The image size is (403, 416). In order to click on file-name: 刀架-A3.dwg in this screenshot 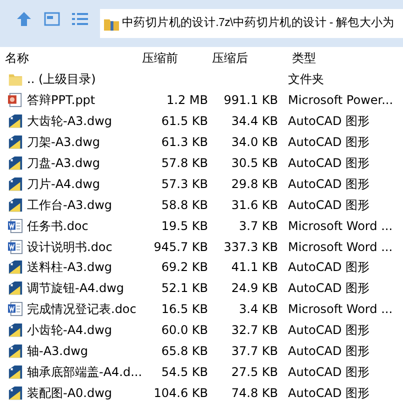, I will do `click(63, 142)`.